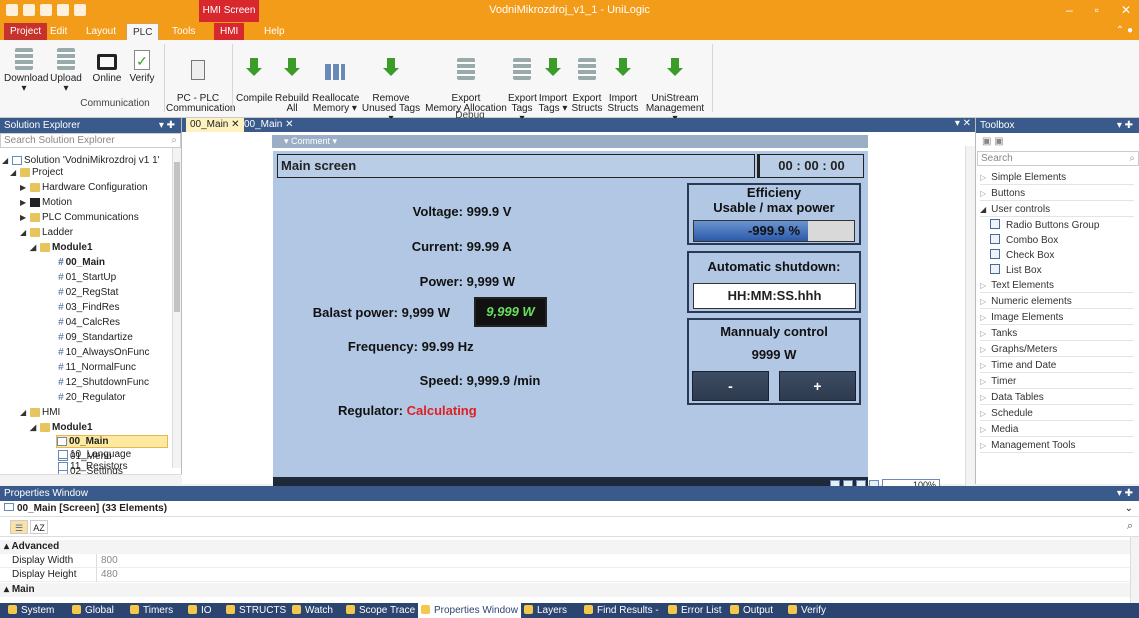  What do you see at coordinates (229, 31) in the screenshot?
I see `tab-hmi: HMI` at bounding box center [229, 31].